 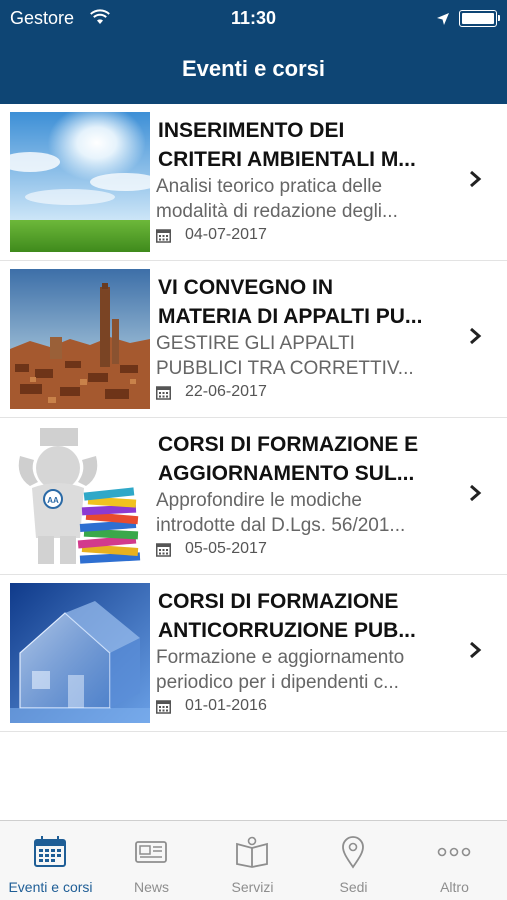 I want to click on top-bar: Gestore 11:30 Eventi e corsi, so click(x=253, y=52).